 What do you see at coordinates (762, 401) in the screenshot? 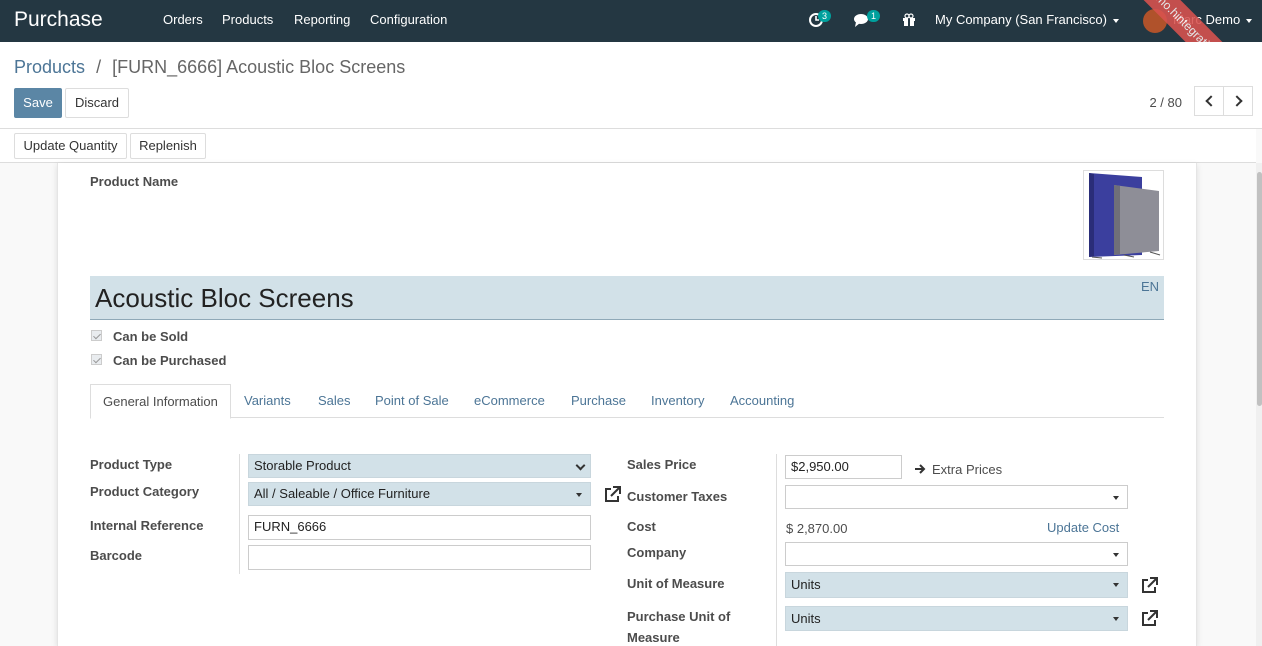
I see `tab-accounting: Accounting` at bounding box center [762, 401].